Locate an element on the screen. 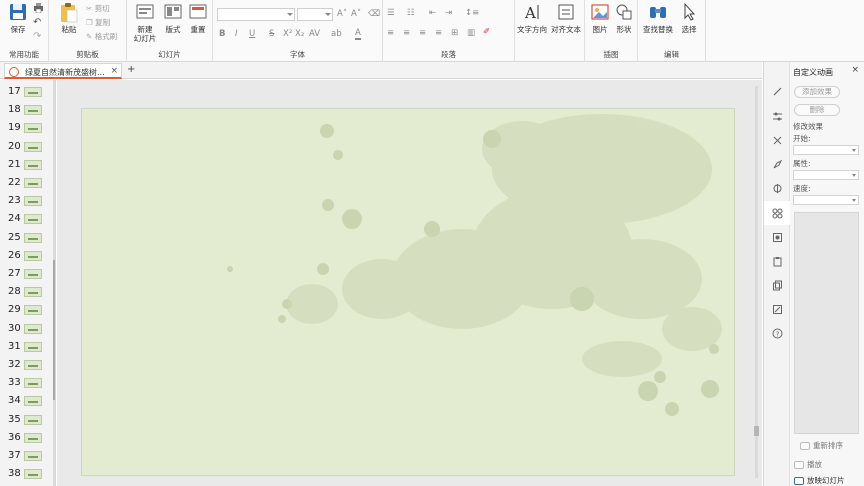 This screenshot has height=486, width=864. sliders-icon is located at coordinates (777, 116).